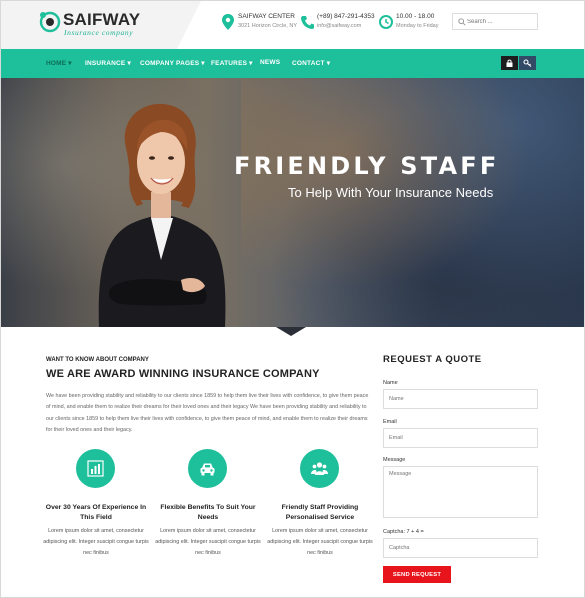 The height and width of the screenshot is (598, 585). I want to click on hero-title: FRIENDLY STAFF, so click(367, 166).